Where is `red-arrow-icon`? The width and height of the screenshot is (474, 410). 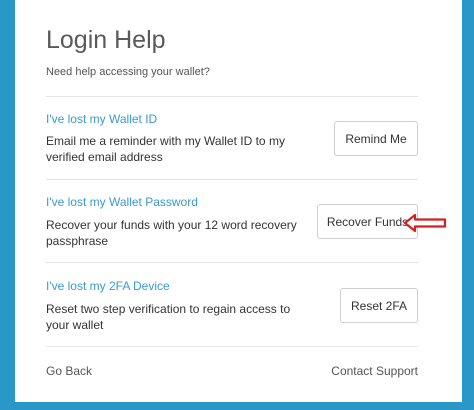
red-arrow-icon is located at coordinates (425, 223).